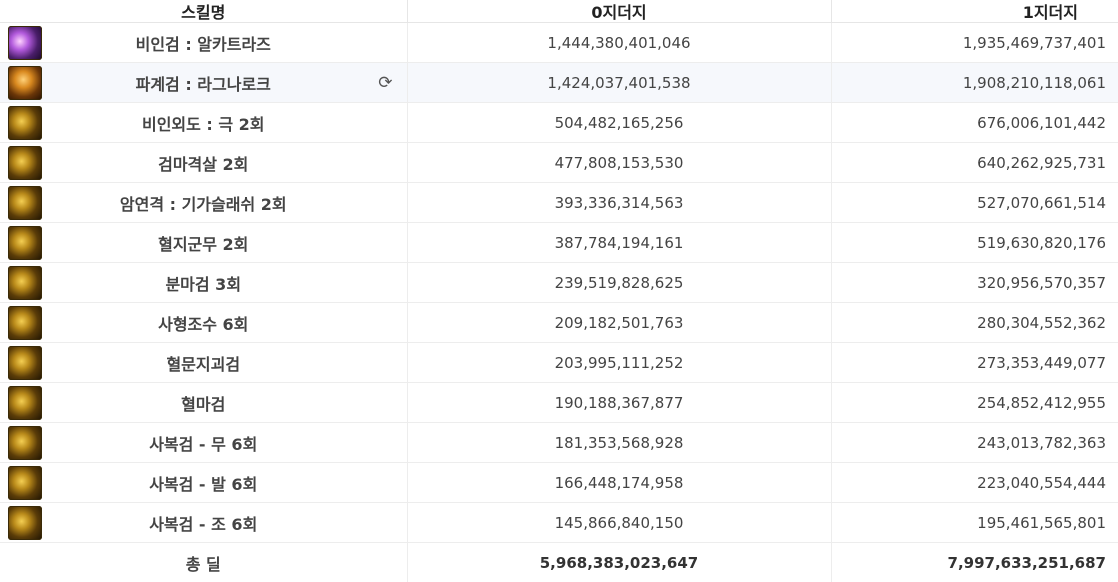 The image size is (1118, 582). What do you see at coordinates (25, 243) in the screenshot?
I see `gold-burst-icon` at bounding box center [25, 243].